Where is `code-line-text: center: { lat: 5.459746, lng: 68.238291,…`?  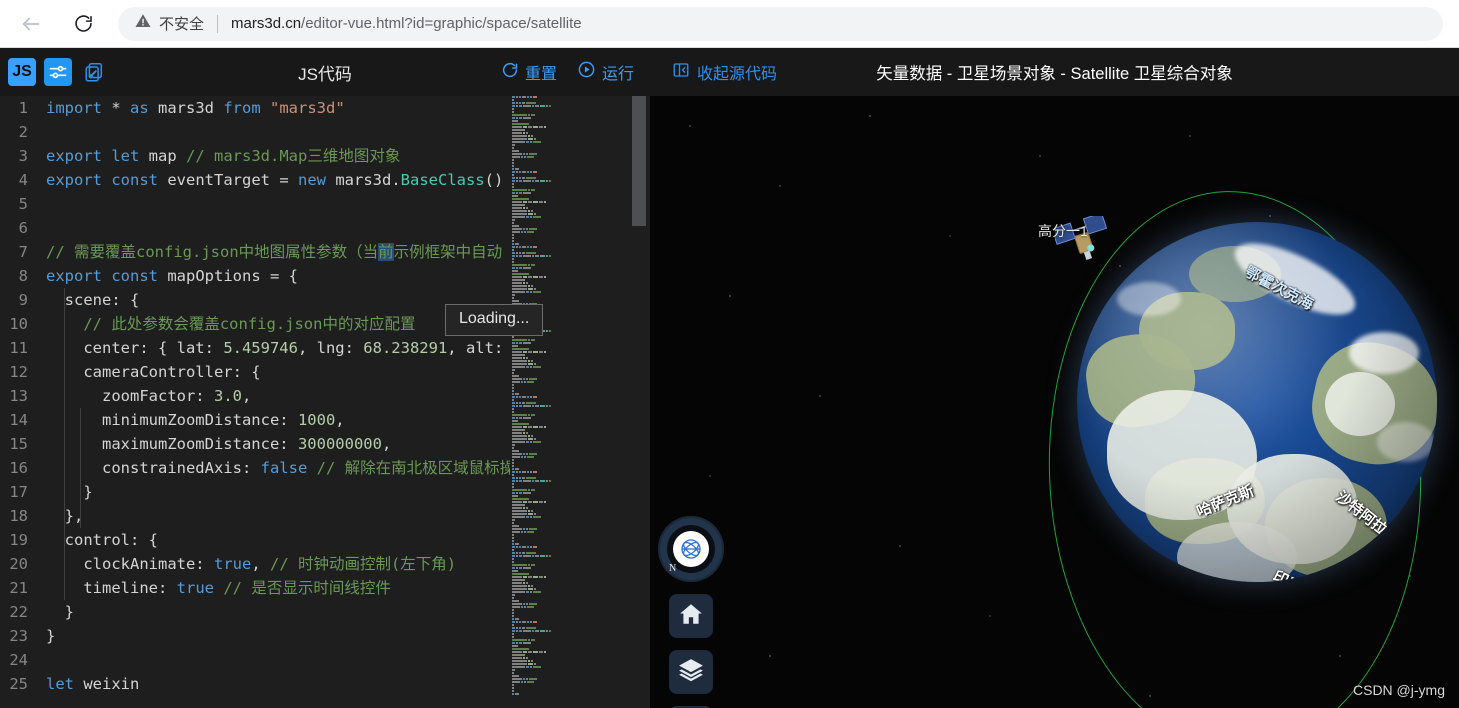 code-line-text: center: { lat: 5.459746, lng: 68.238291,… is located at coordinates (288, 348).